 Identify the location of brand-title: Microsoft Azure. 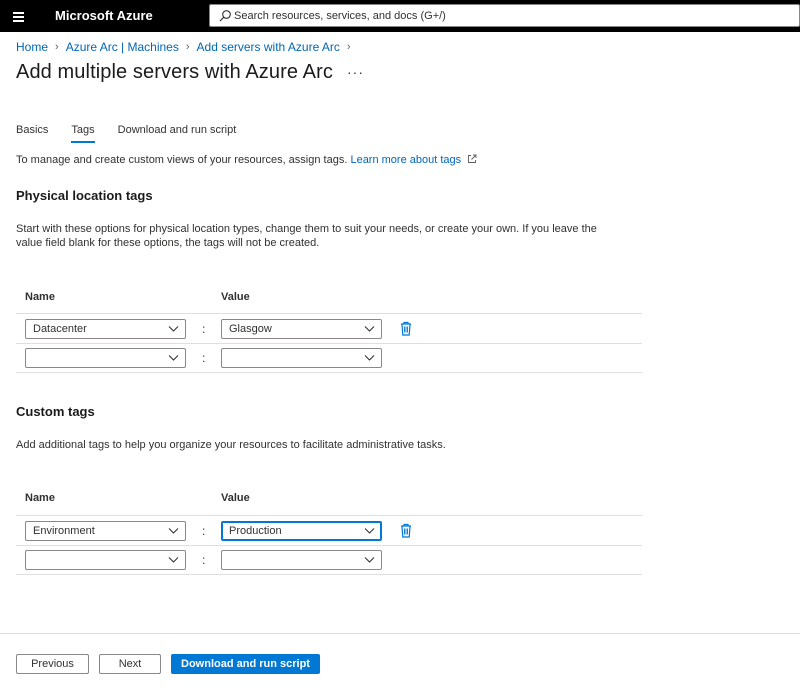
(104, 15).